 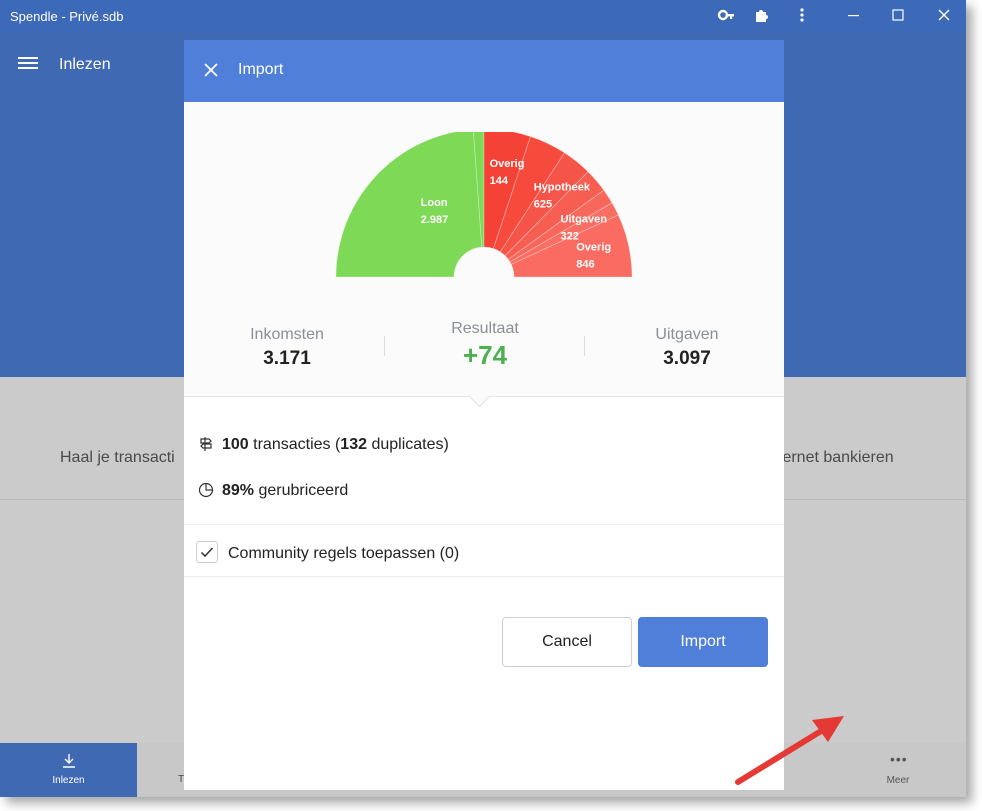 I want to click on nav-item-label: Meer, so click(x=898, y=780).